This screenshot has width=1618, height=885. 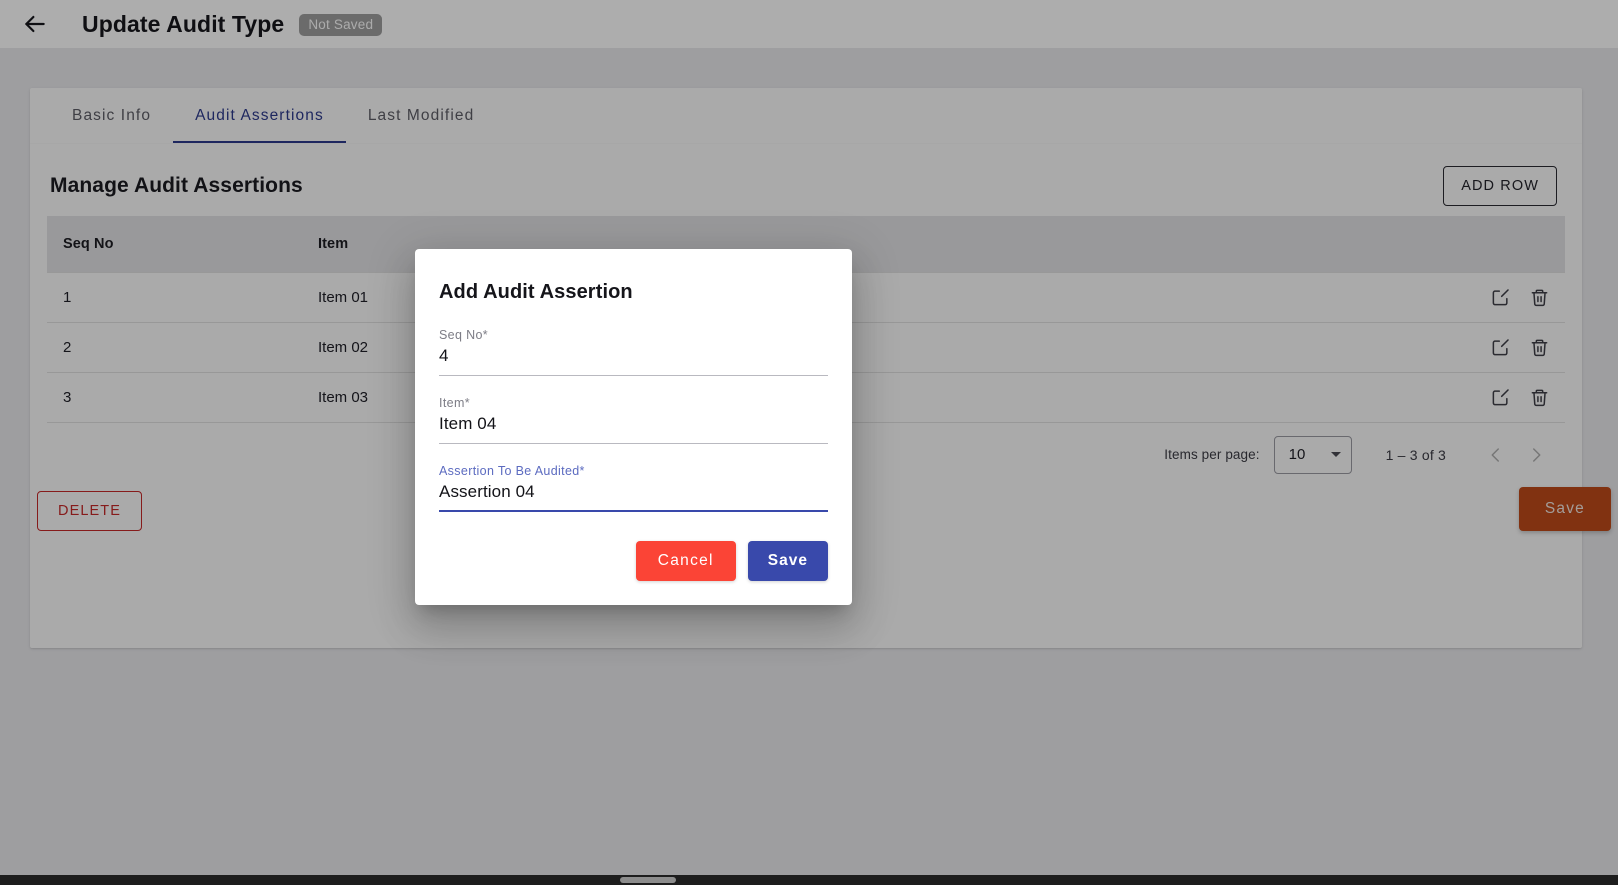 I want to click on dialog-title: Add Audit Assertion, so click(x=536, y=292).